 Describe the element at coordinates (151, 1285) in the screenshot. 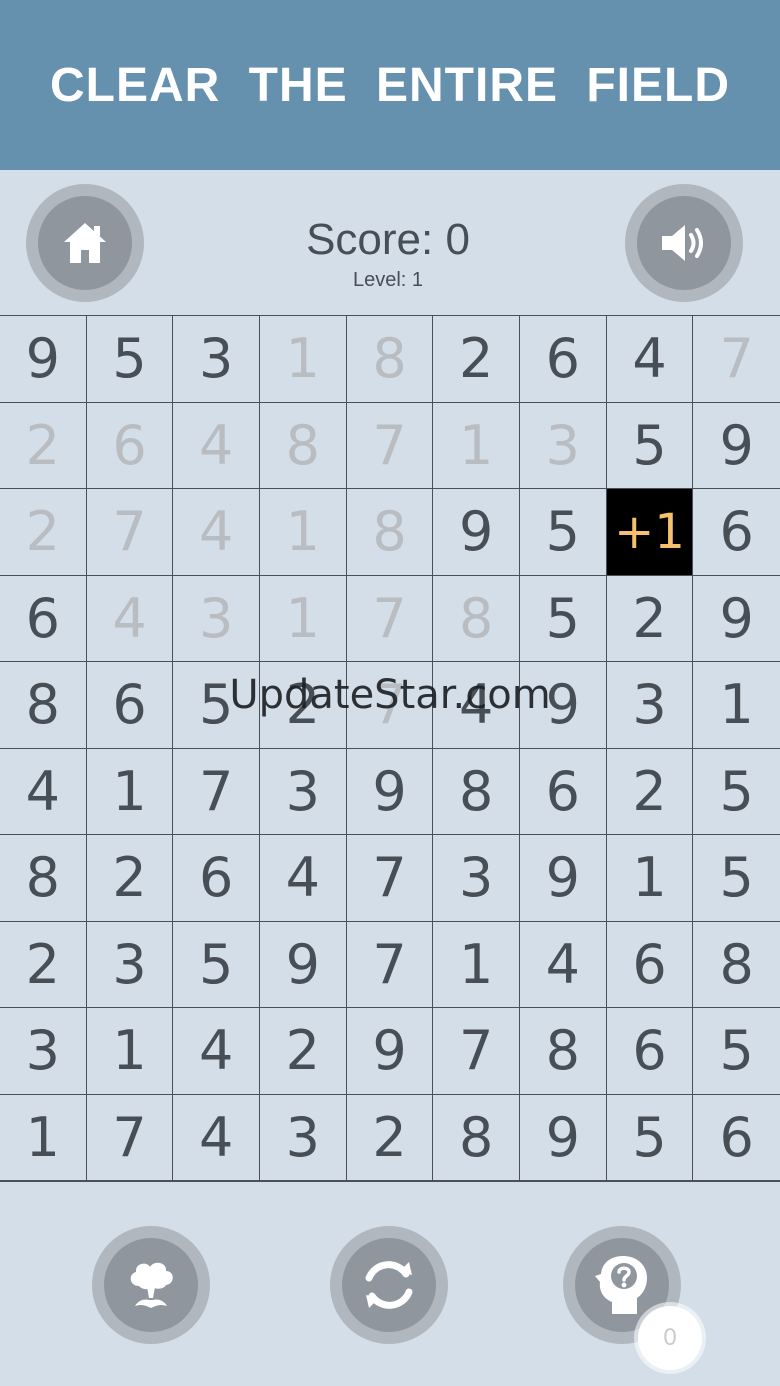

I see `bomb-button` at that location.